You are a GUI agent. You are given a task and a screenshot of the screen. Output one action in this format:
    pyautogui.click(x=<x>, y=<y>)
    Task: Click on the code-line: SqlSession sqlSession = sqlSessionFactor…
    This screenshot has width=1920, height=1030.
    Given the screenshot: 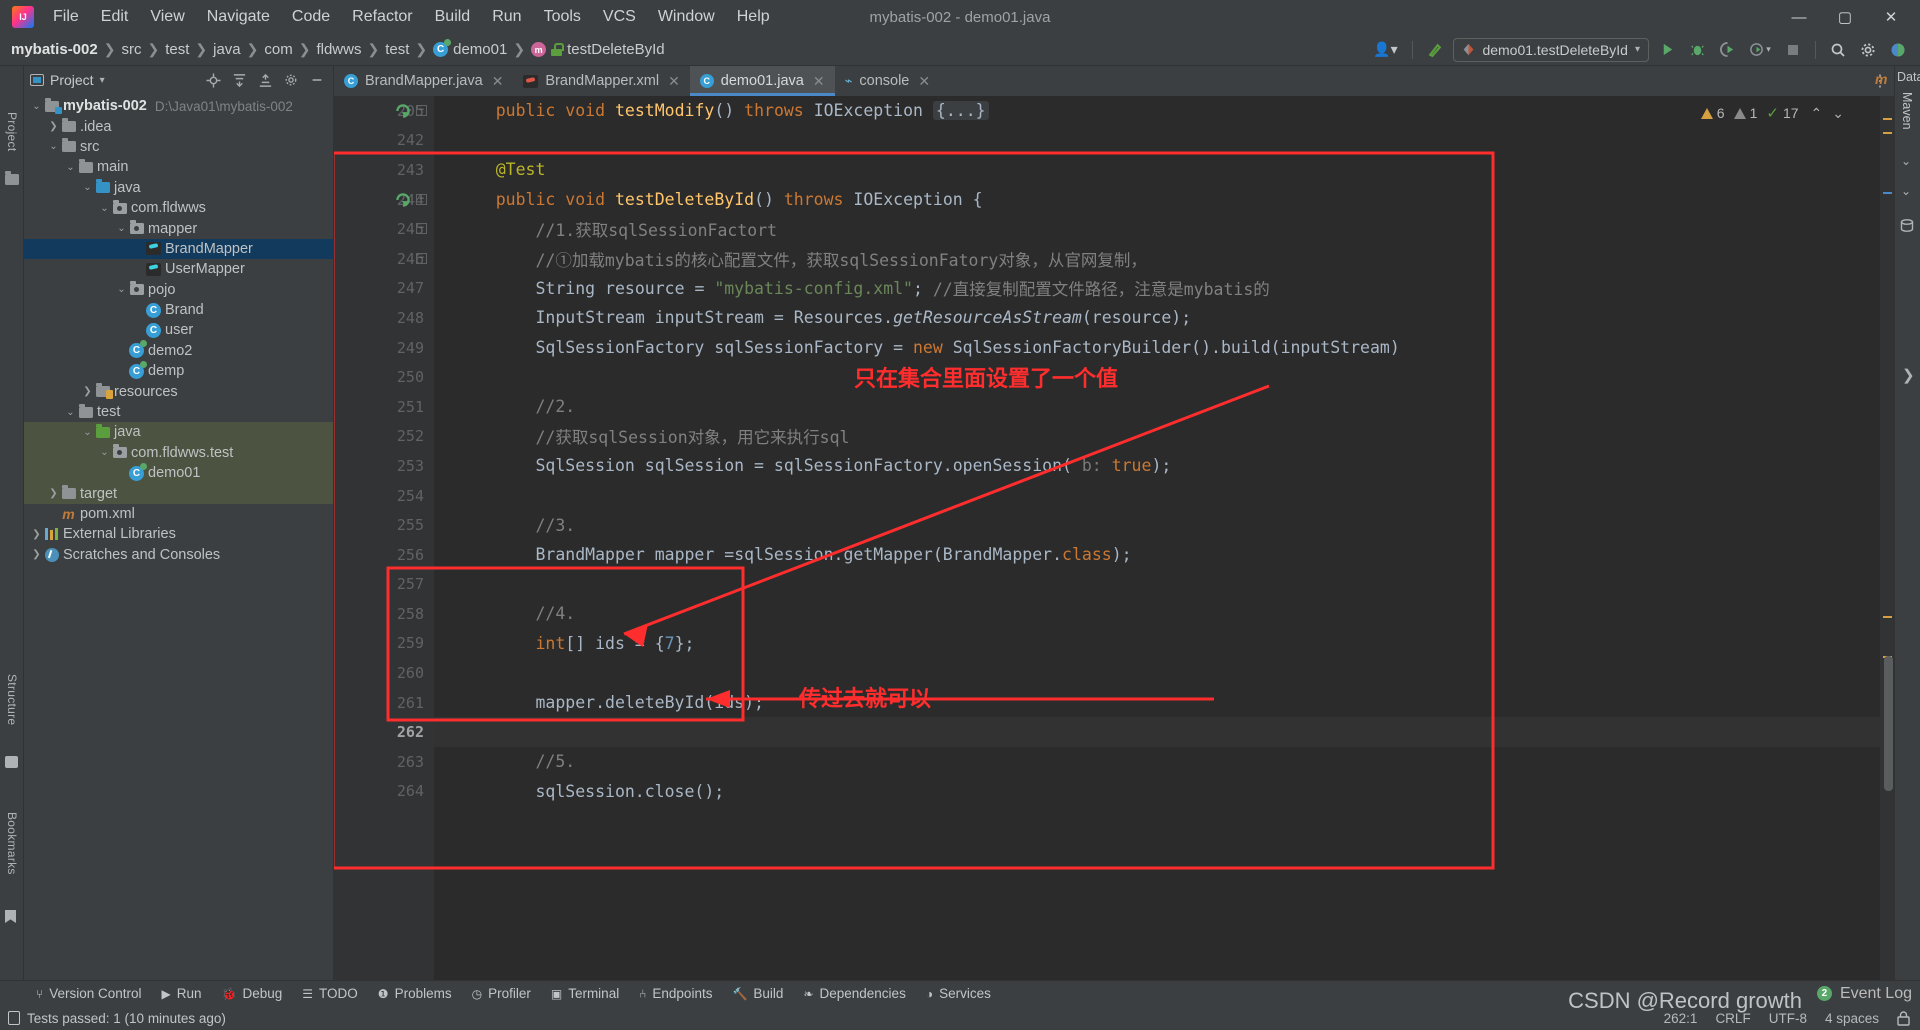 What is the action you would take?
    pyautogui.click(x=1157, y=466)
    